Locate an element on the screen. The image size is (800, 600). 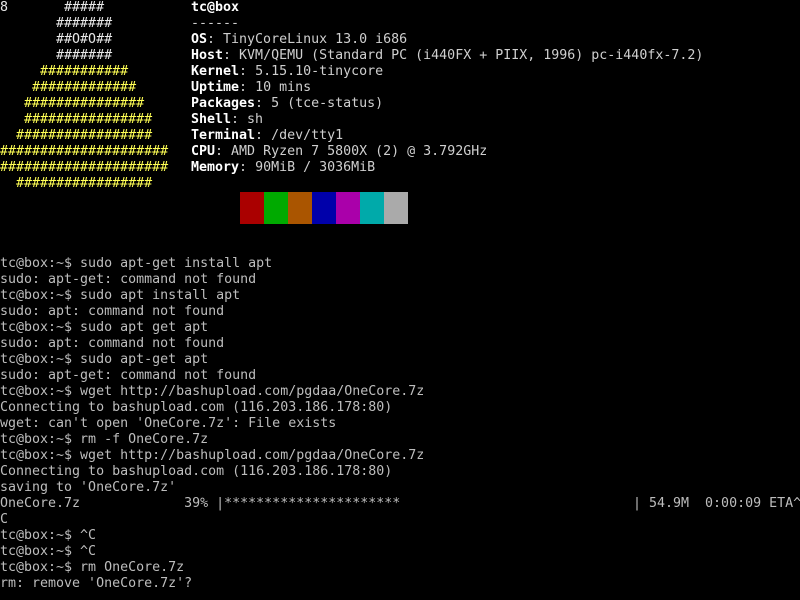
sysinfo-value: 5.15.10-tinycore is located at coordinates (319, 71).